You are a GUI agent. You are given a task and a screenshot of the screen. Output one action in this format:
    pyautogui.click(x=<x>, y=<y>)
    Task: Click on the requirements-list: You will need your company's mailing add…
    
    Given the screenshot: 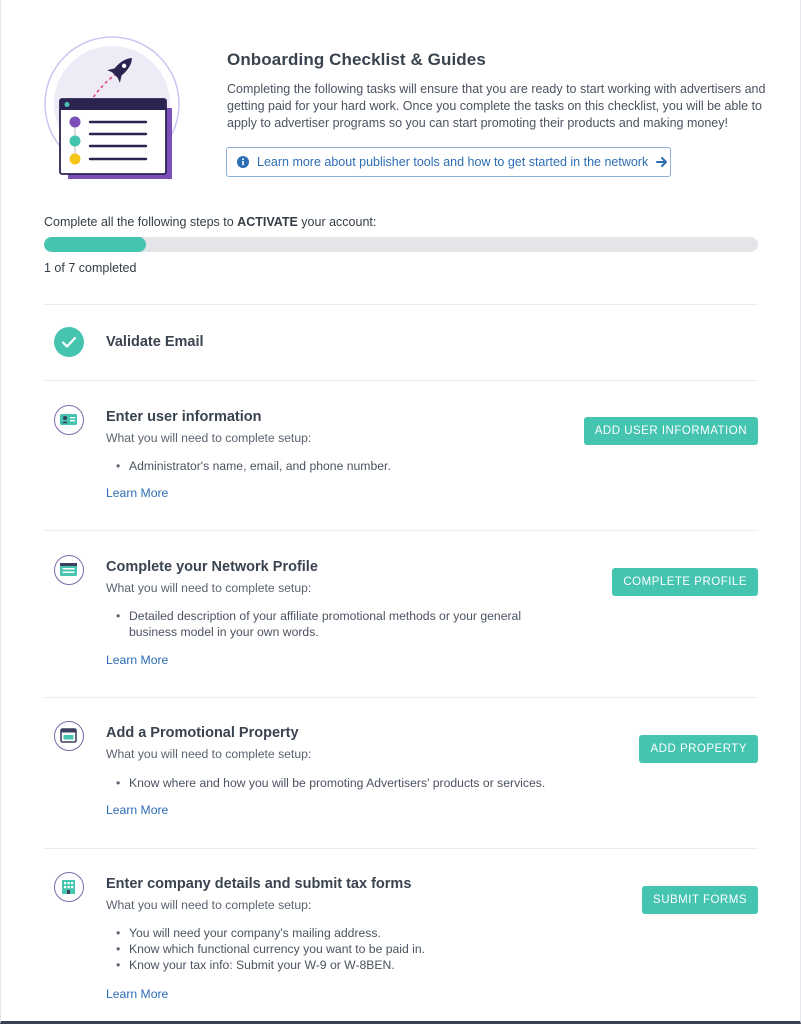 What is the action you would take?
    pyautogui.click(x=331, y=949)
    